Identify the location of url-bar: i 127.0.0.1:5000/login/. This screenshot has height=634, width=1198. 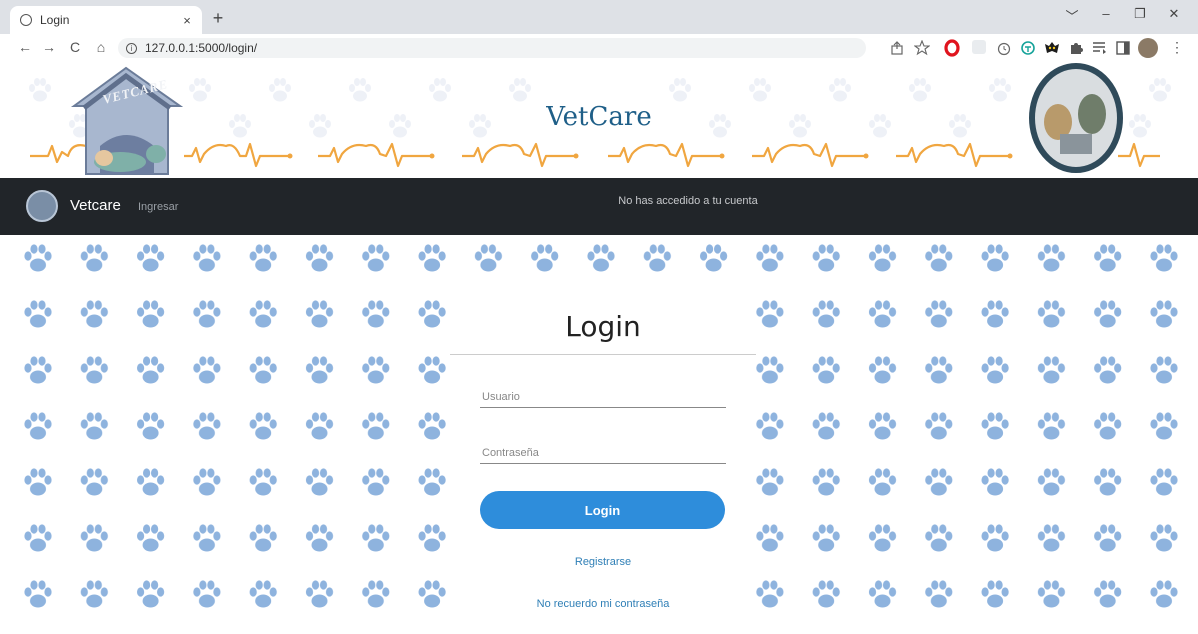
(492, 48).